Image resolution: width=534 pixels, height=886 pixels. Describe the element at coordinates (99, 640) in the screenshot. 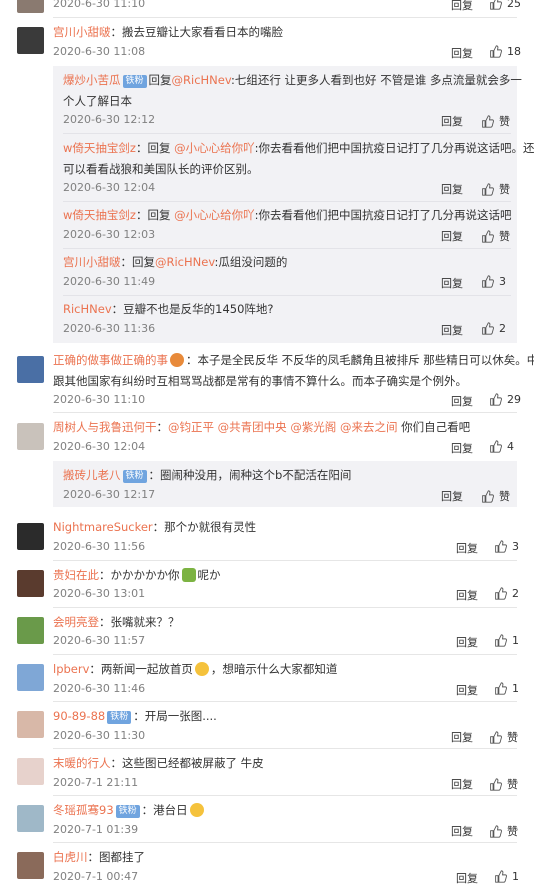

I see `comment-time: 2020-6-30 11:57` at that location.